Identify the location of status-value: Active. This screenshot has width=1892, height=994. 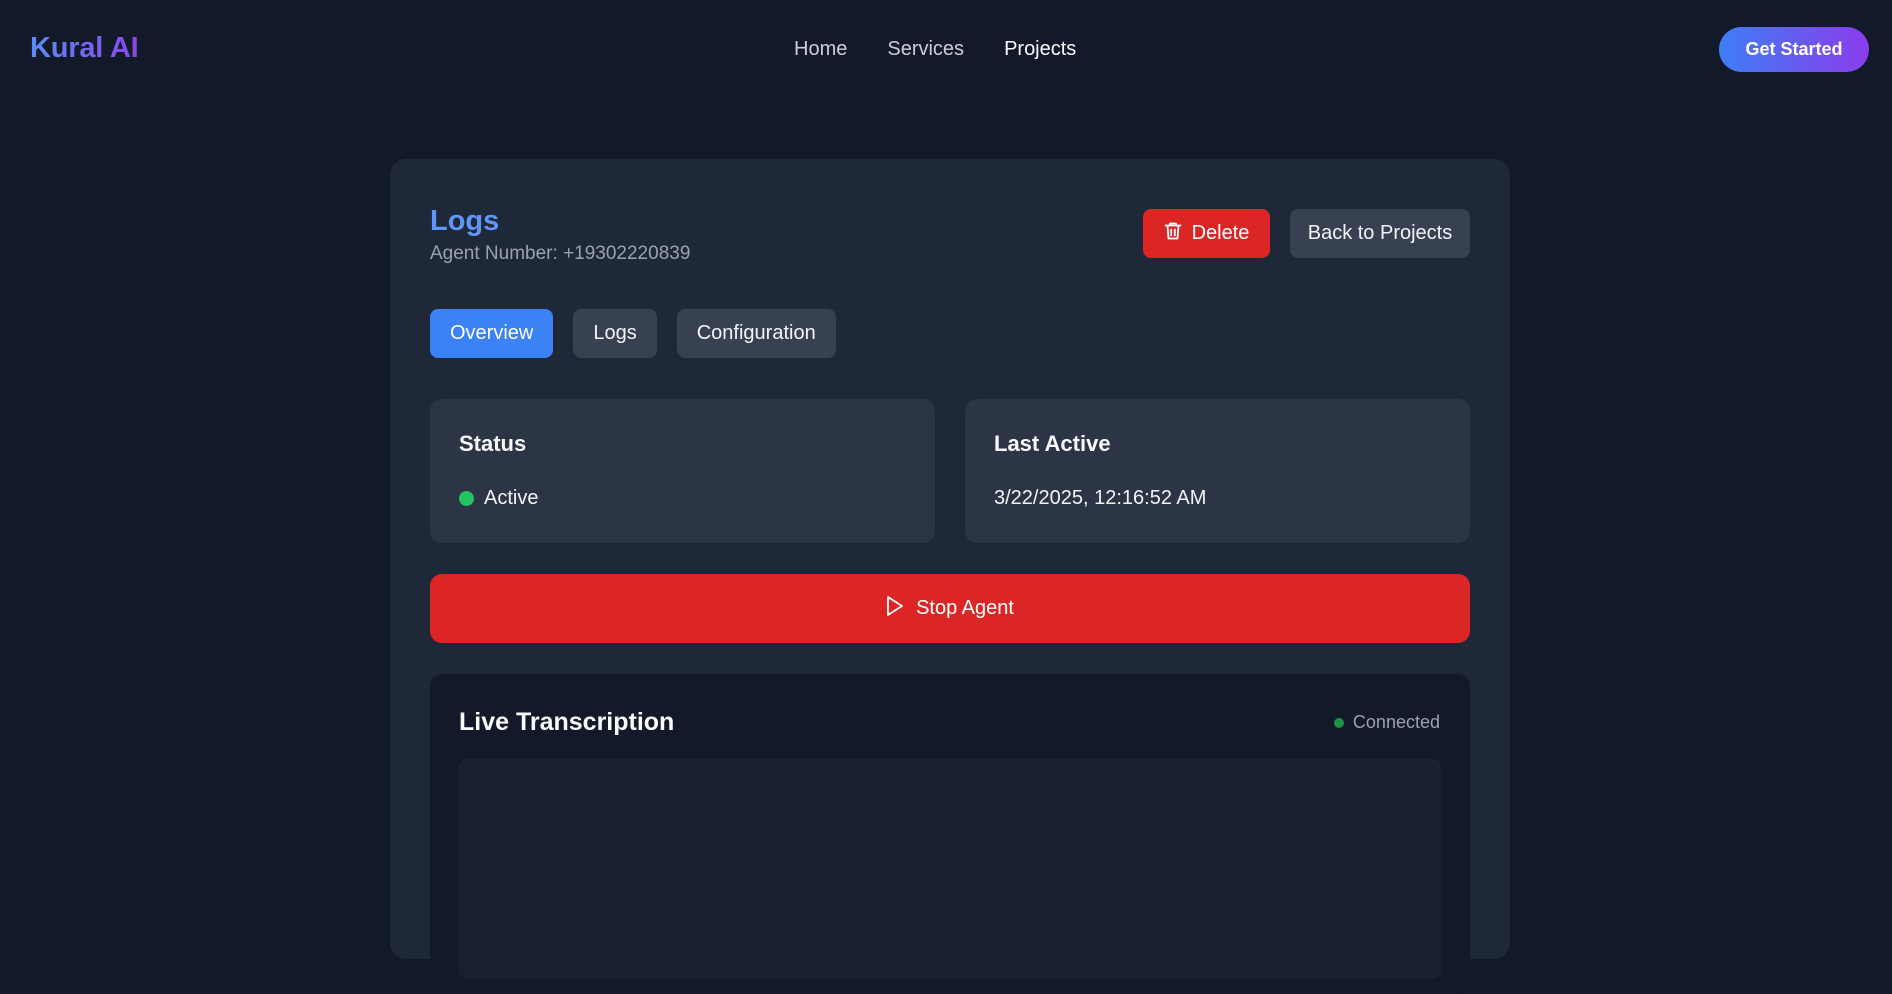
(498, 498).